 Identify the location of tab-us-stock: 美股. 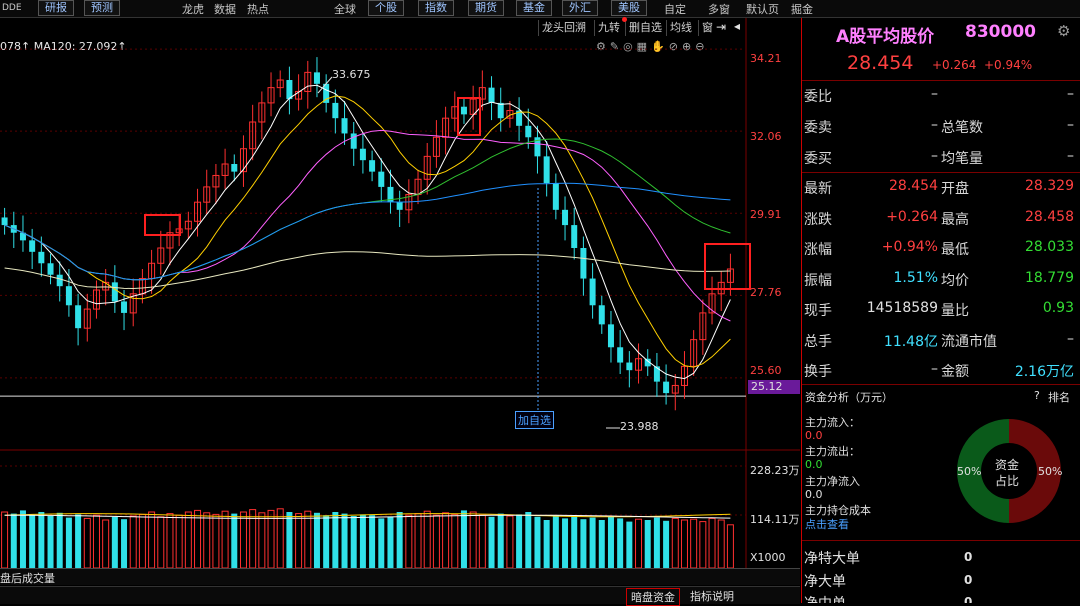
(629, 8).